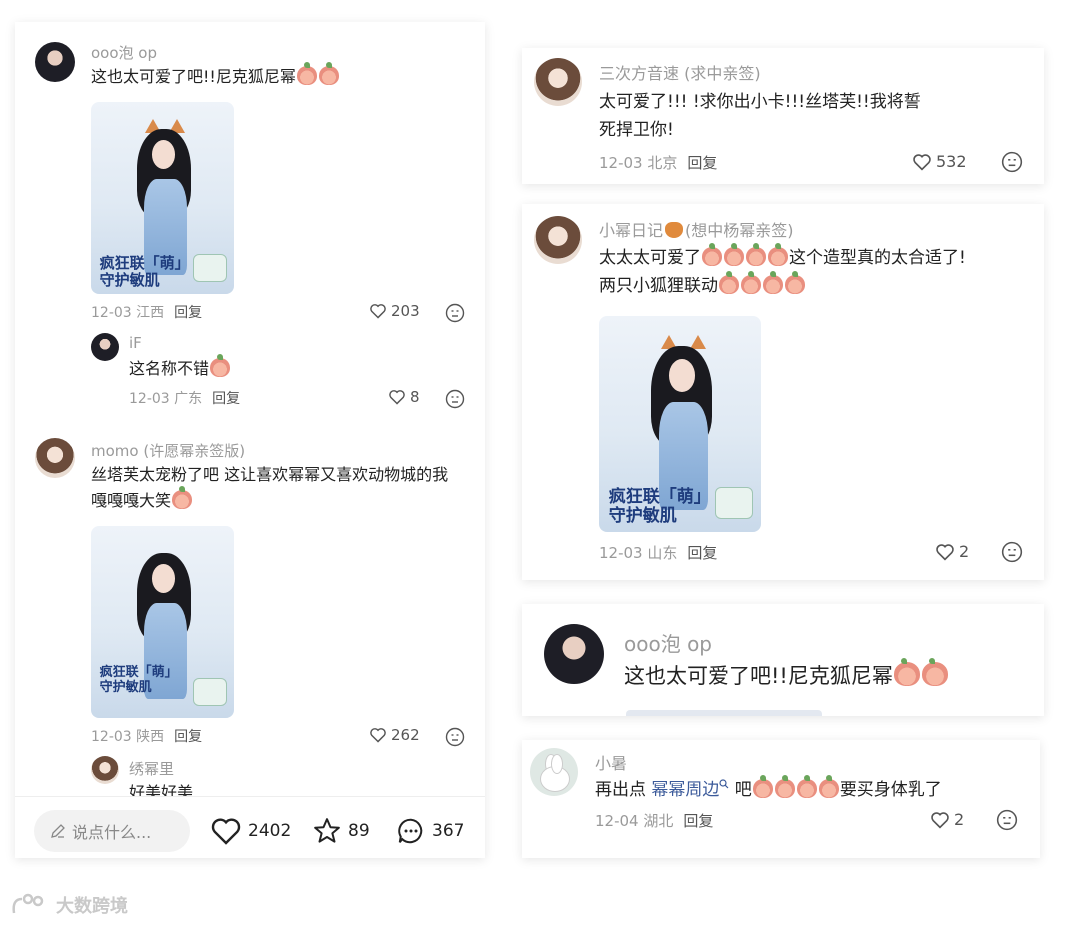 The image size is (1080, 926). I want to click on fox-emoji-icon, so click(674, 230).